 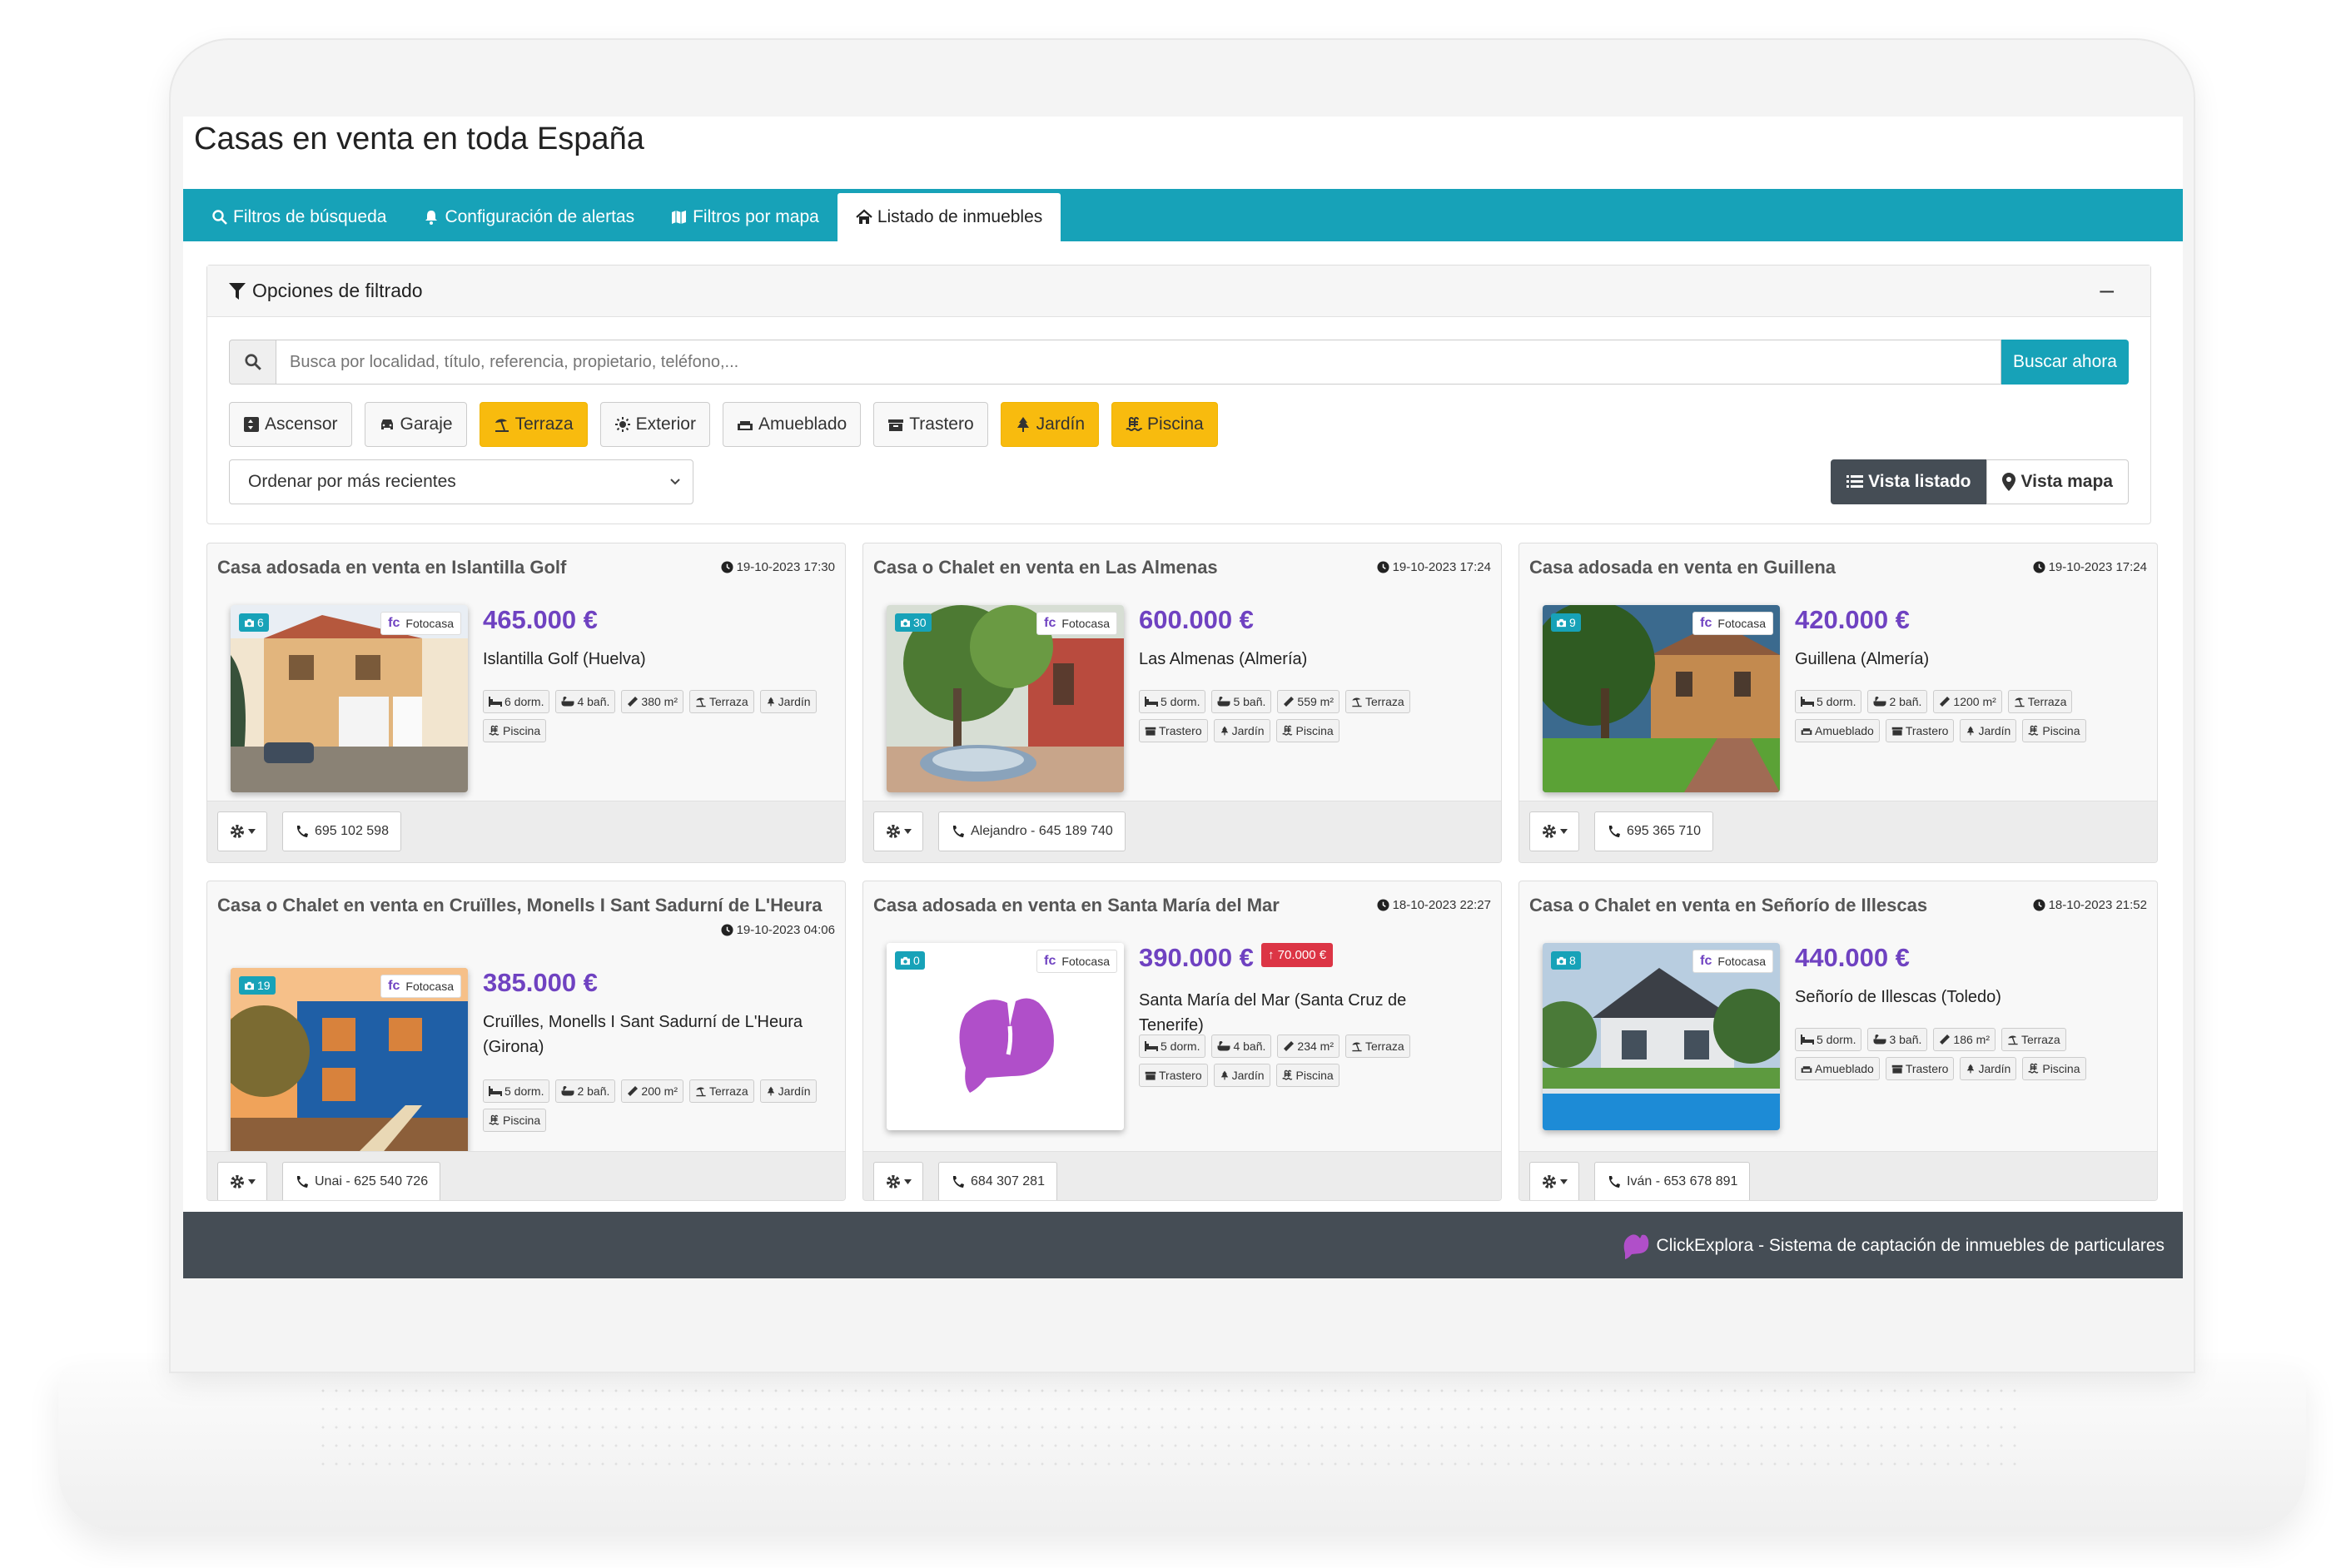 I want to click on listing-price: 390.000 €, so click(x=1196, y=957).